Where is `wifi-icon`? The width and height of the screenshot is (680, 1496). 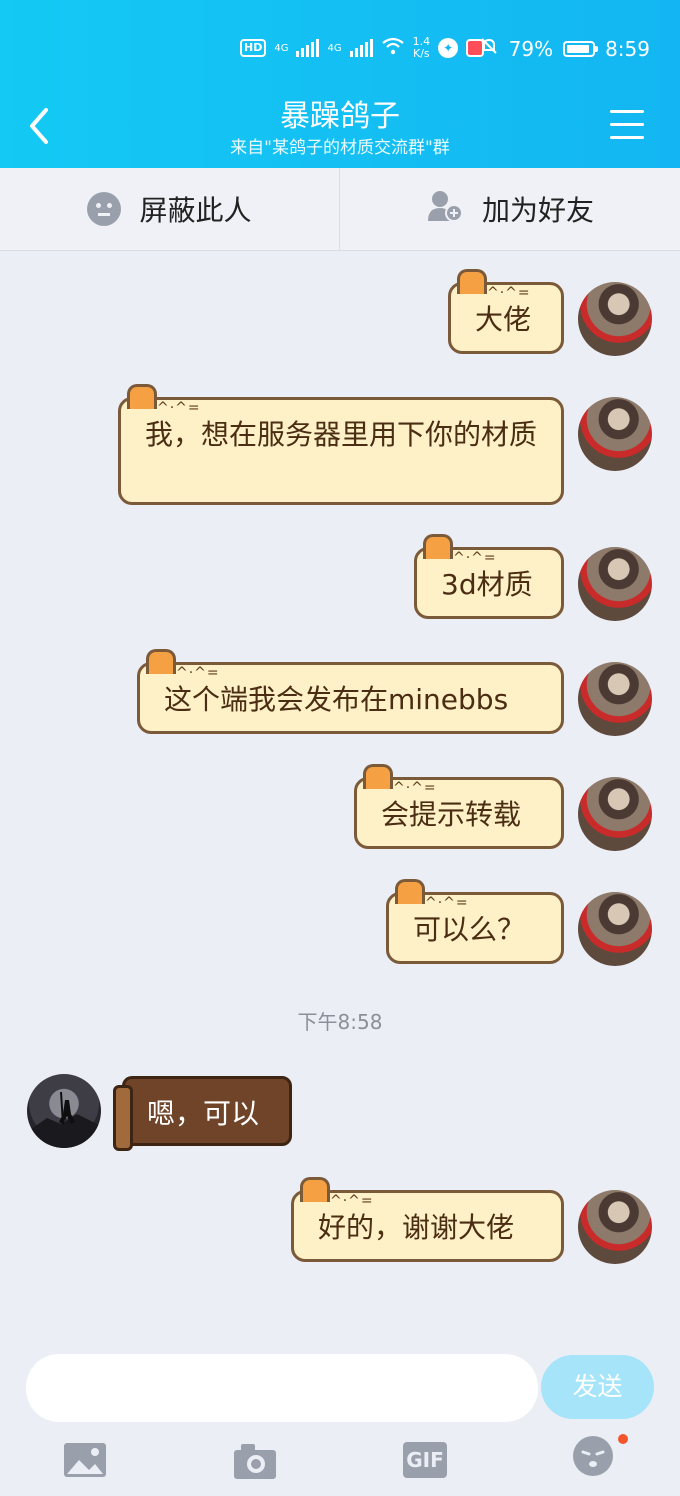 wifi-icon is located at coordinates (393, 48).